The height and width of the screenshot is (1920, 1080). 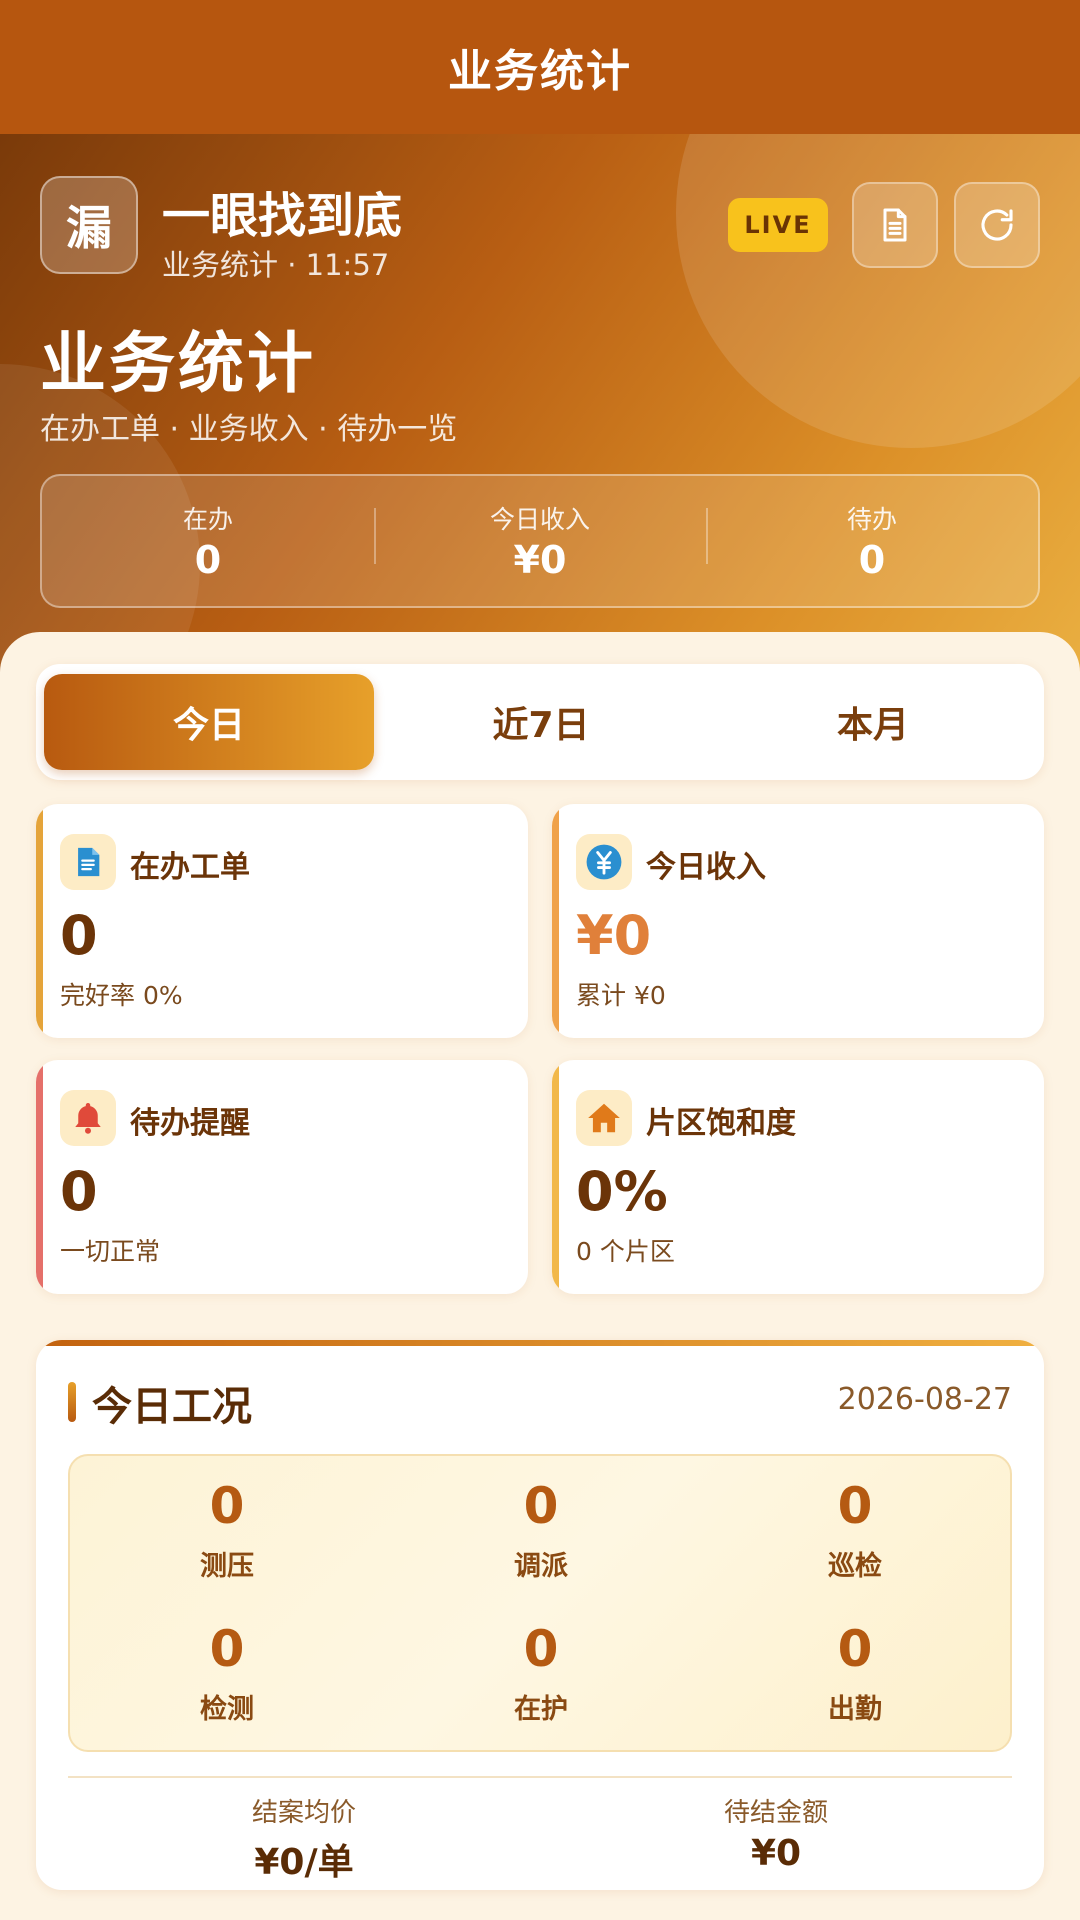 I want to click on work-stat-dispatch: 0 调派, so click(x=541, y=1529).